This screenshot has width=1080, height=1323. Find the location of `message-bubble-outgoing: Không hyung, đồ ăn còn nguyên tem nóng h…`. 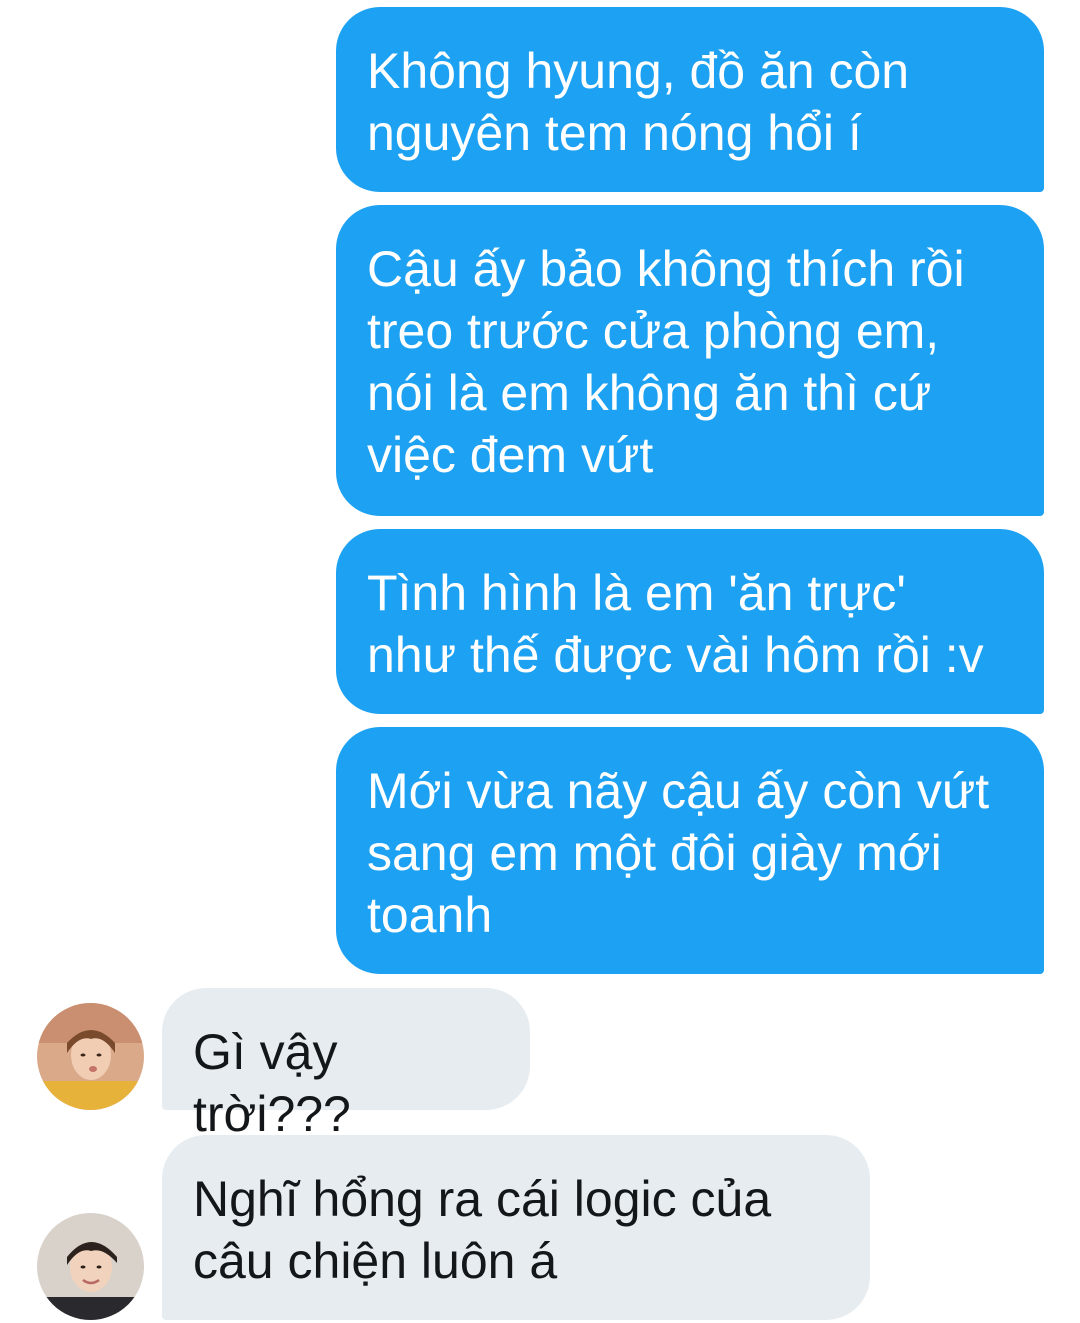

message-bubble-outgoing: Không hyung, đồ ăn còn nguyên tem nóng h… is located at coordinates (690, 99).